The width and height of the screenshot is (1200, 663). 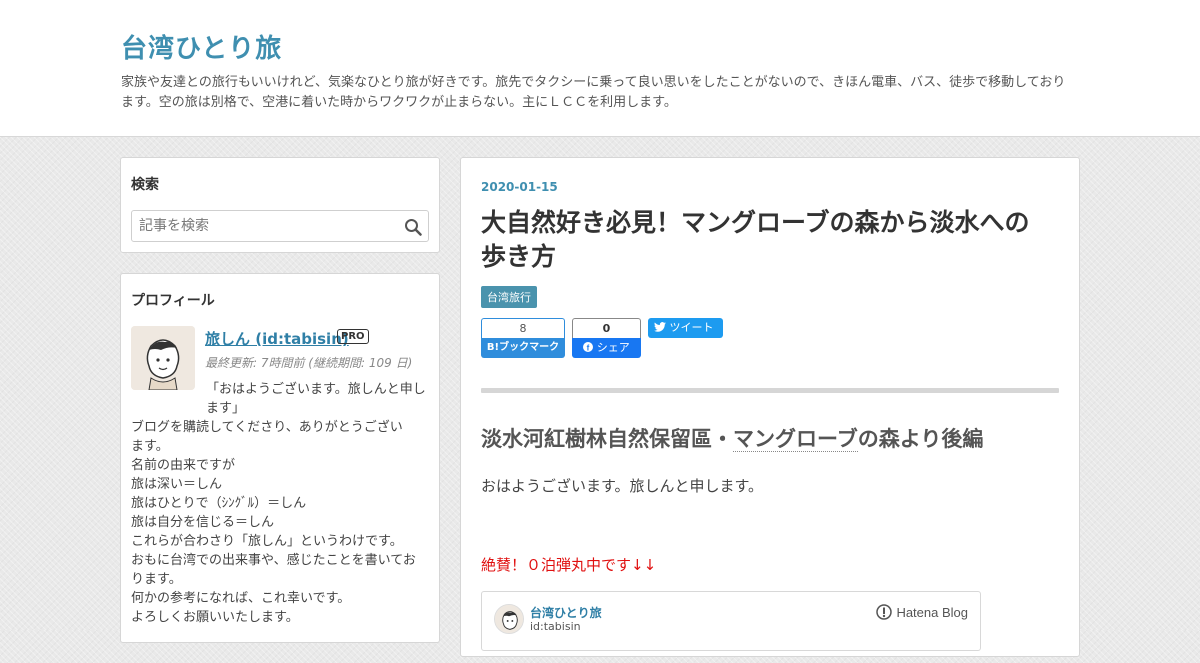 I want to click on profile-line: おもに台湾での出来事や、感じたことを書いてお, so click(x=273, y=560).